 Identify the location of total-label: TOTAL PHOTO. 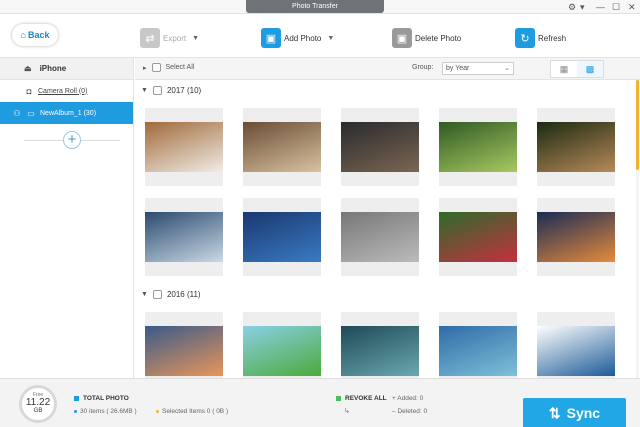
(106, 398).